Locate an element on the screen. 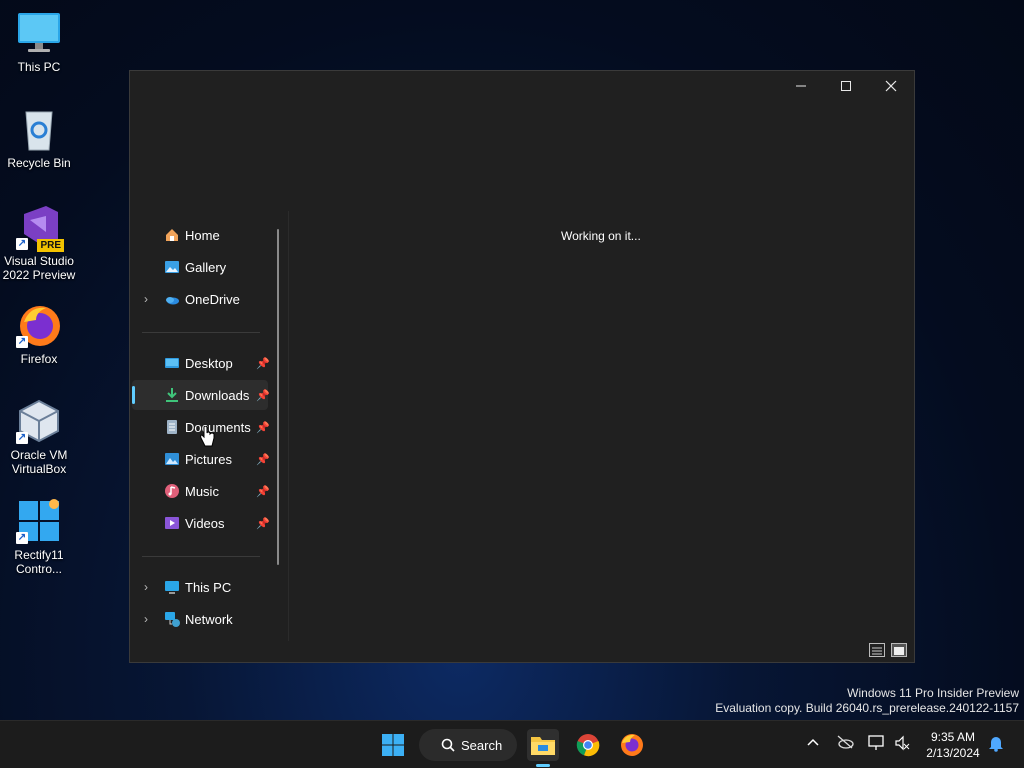 This screenshot has width=1024, height=768. nav-item-label: Home is located at coordinates (202, 235).